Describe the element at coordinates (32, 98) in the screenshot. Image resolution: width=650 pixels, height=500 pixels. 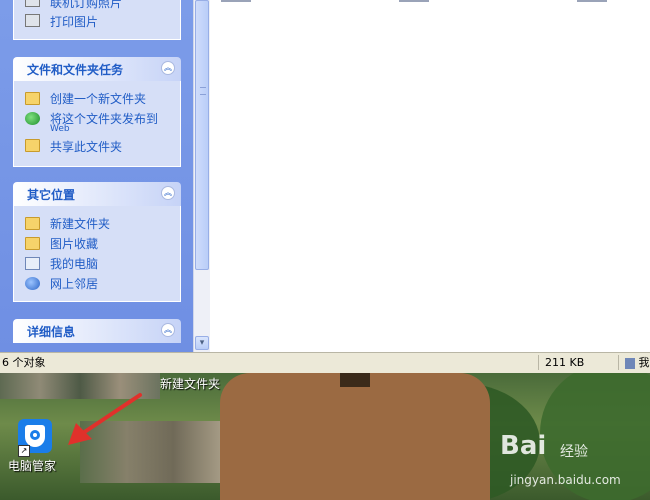
I see `new-folder-icon` at that location.